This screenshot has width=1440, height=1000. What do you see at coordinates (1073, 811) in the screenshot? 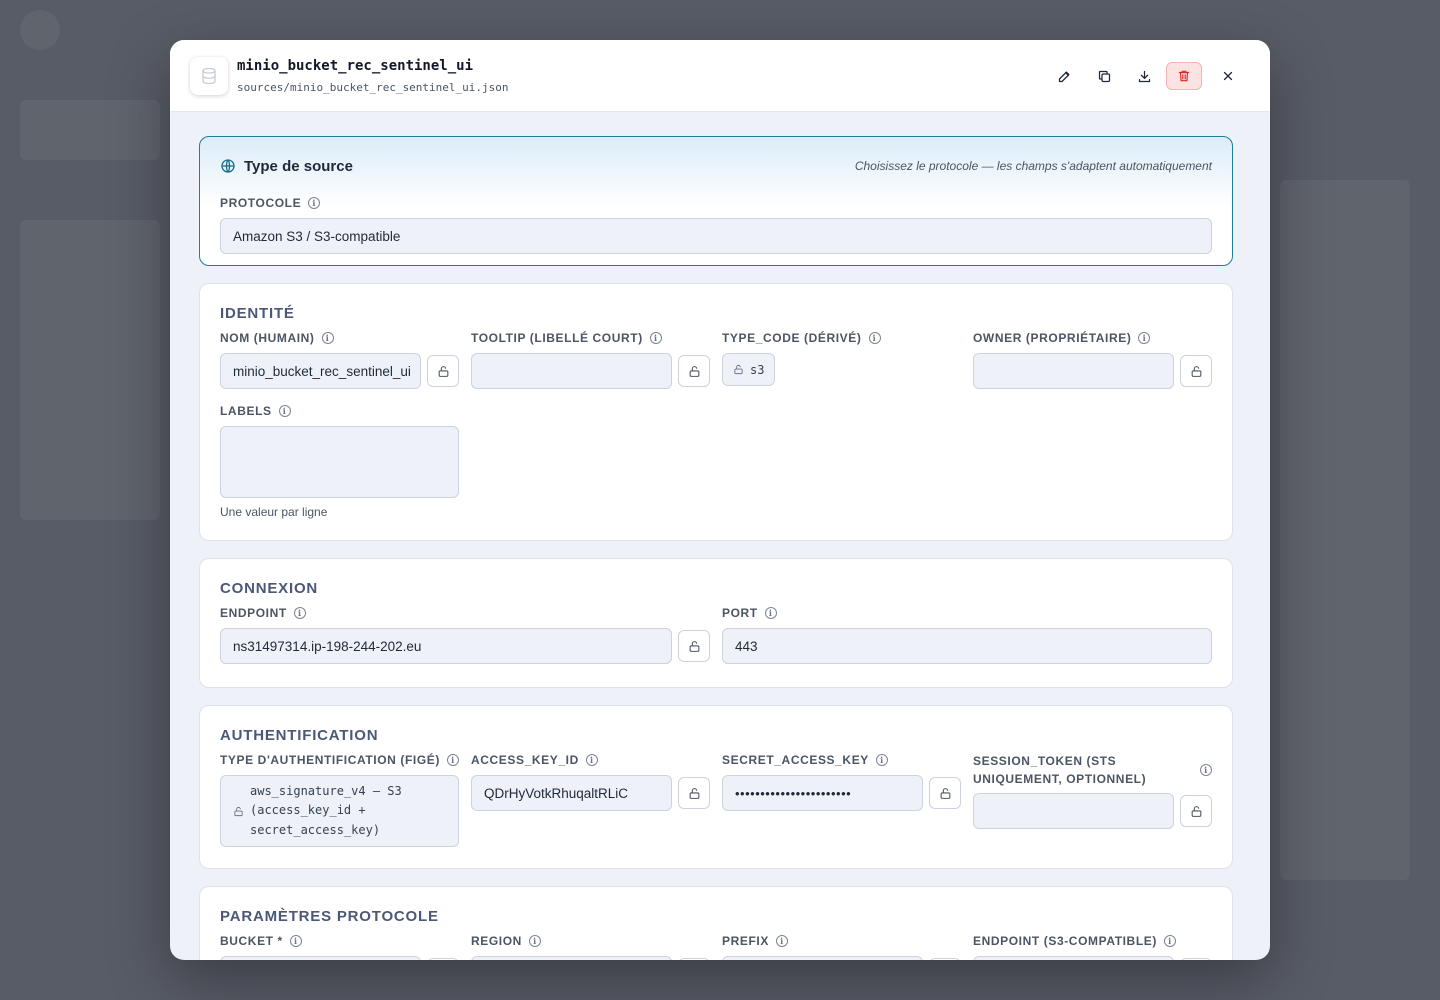
I see `session-token-input` at bounding box center [1073, 811].